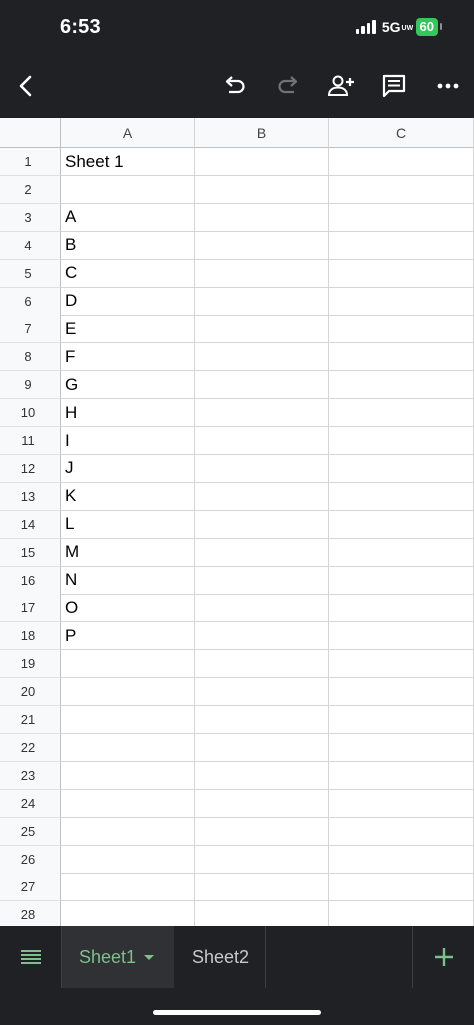  Describe the element at coordinates (262, 664) in the screenshot. I see `cell-b19` at that location.